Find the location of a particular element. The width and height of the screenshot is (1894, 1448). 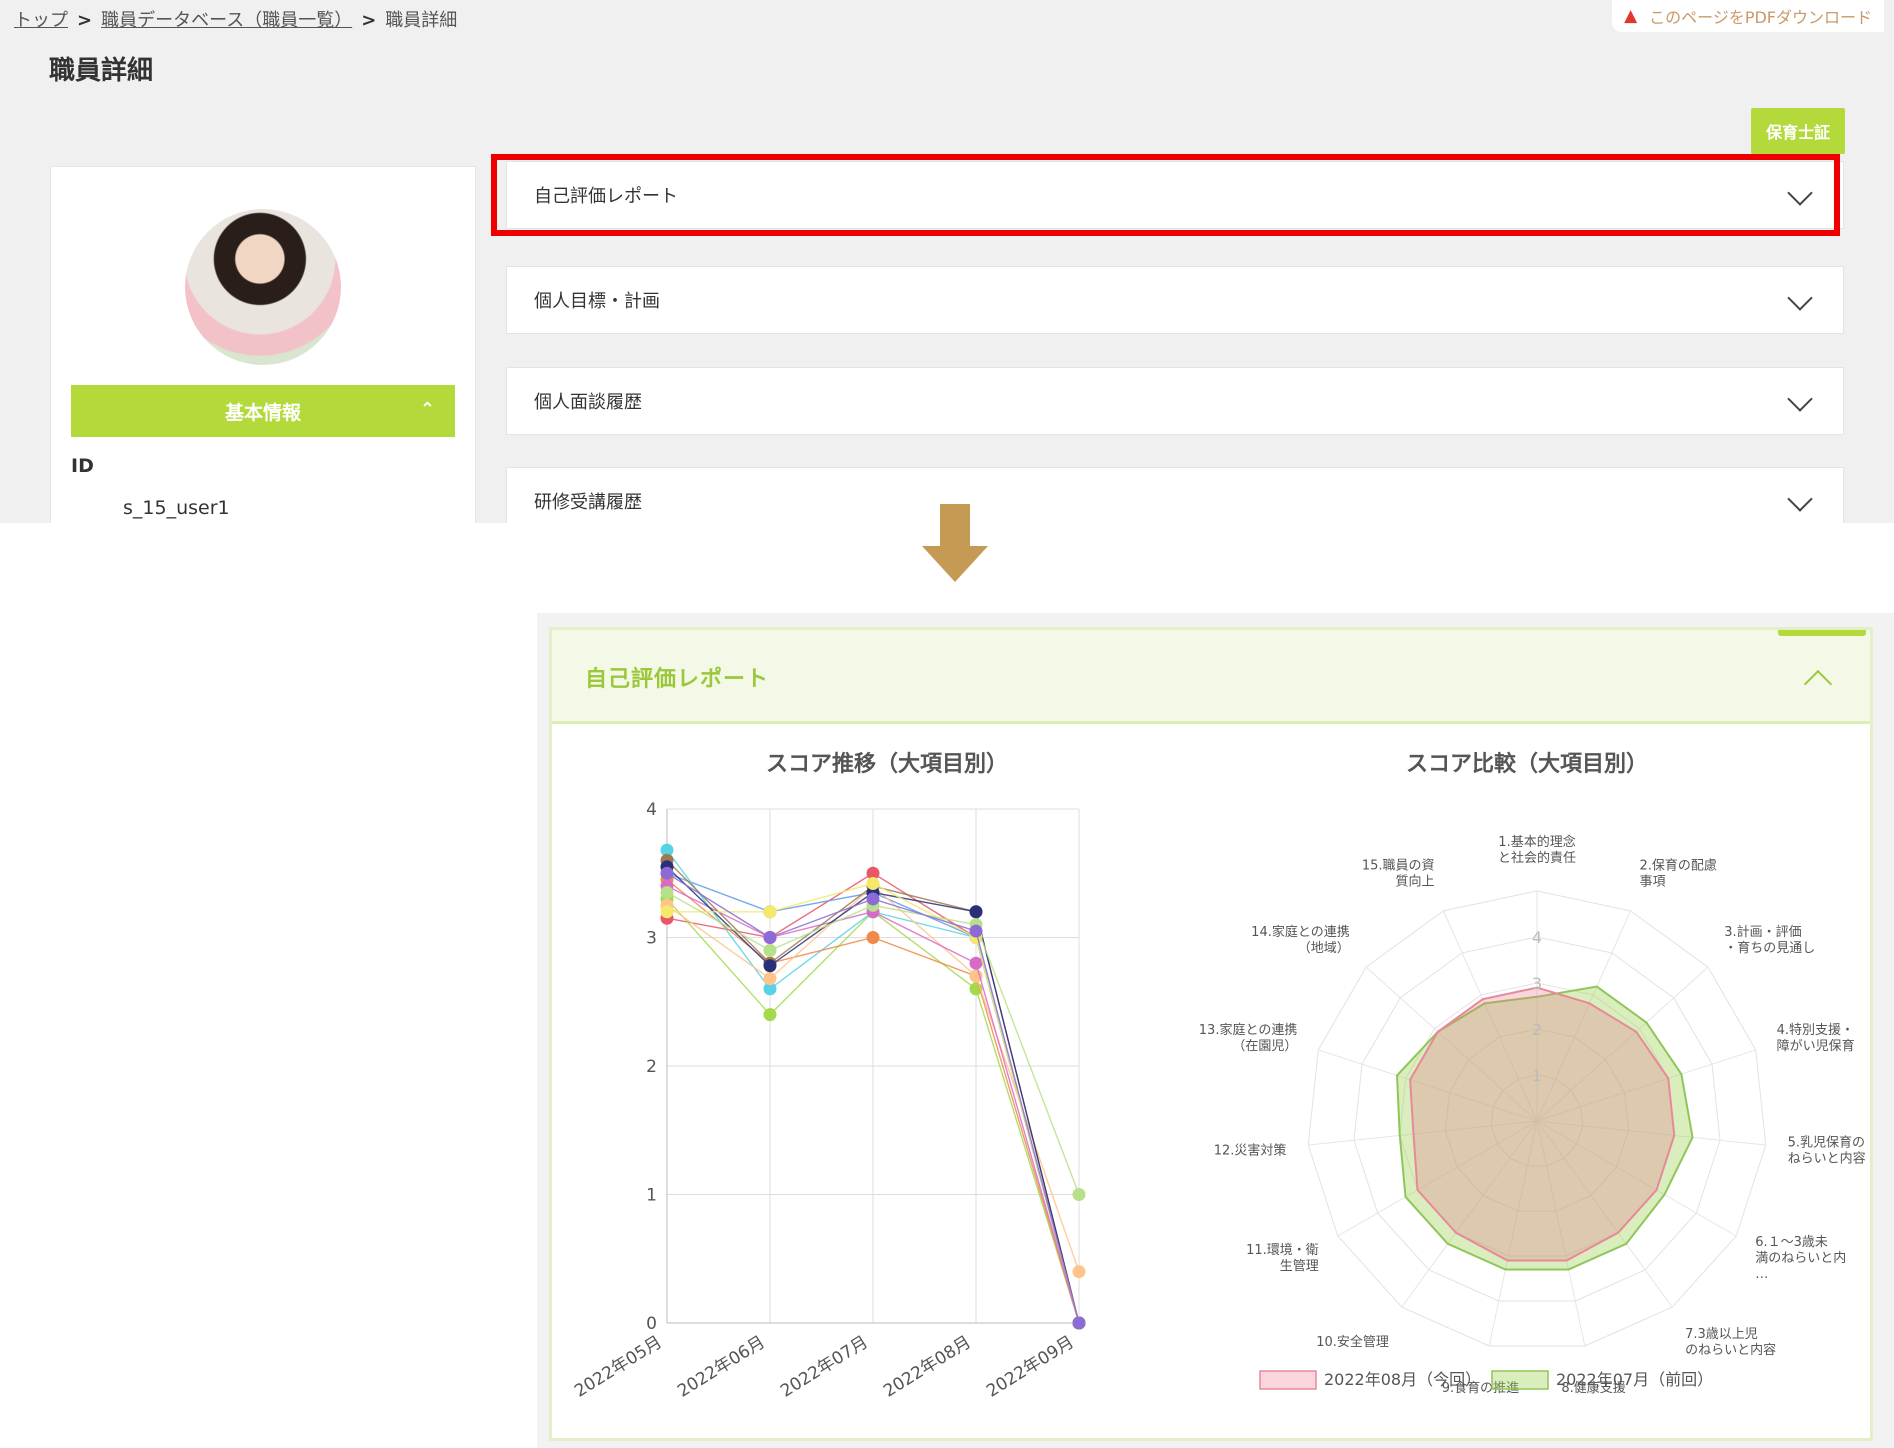

breadcrumb-staff-database-link: 職員データベース（職員一覧） is located at coordinates (226, 20).